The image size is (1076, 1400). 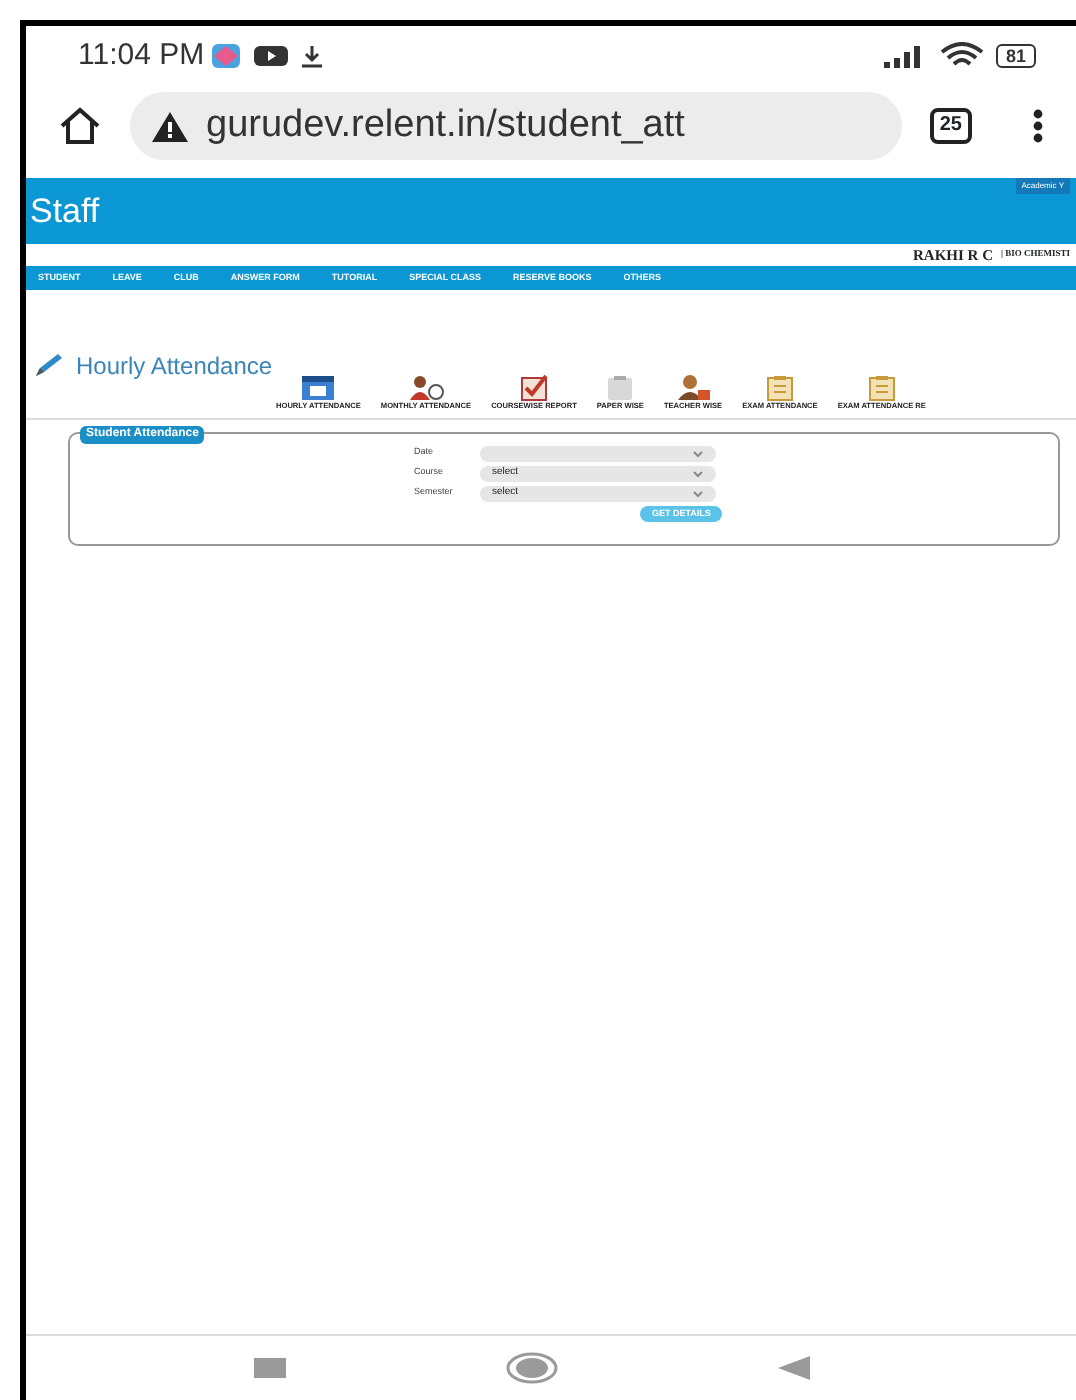 I want to click on people-icon, so click(x=425, y=387).